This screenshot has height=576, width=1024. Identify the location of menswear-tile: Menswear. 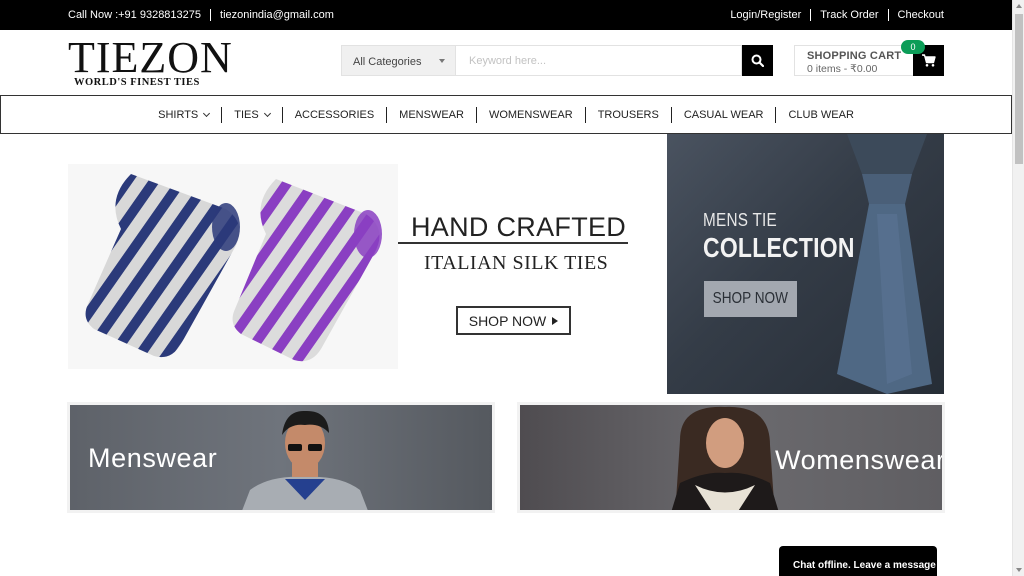
(281, 457).